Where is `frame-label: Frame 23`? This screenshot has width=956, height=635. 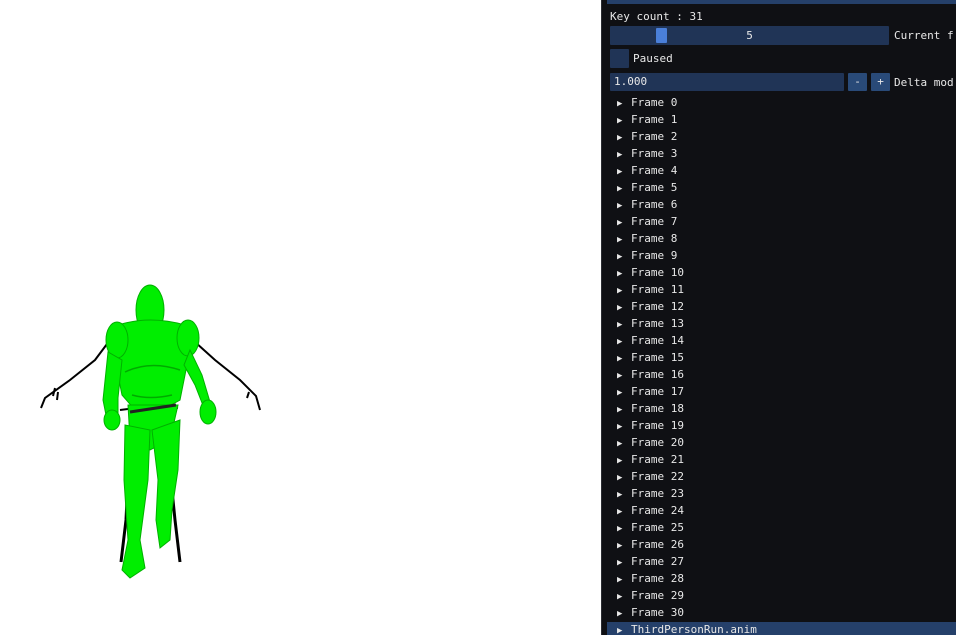
frame-label: Frame 23 is located at coordinates (657, 493).